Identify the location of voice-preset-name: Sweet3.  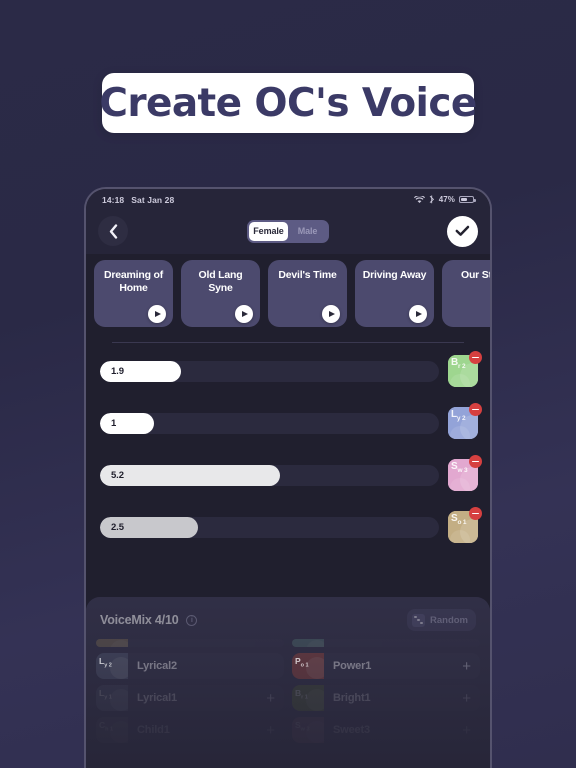
(352, 730).